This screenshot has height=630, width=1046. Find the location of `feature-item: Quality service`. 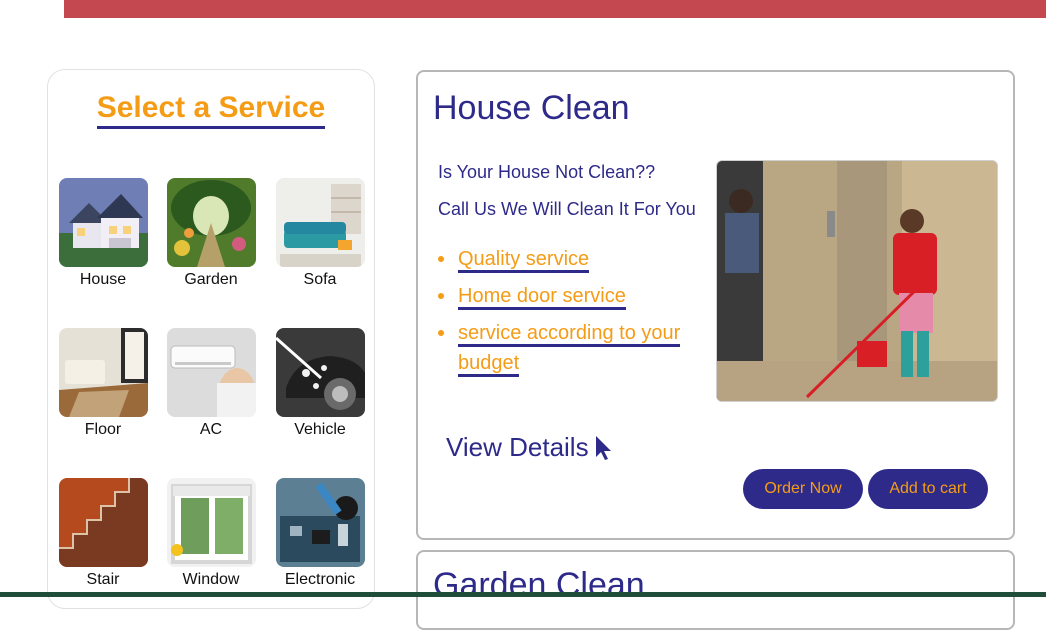

feature-item: Quality service is located at coordinates (563, 259).